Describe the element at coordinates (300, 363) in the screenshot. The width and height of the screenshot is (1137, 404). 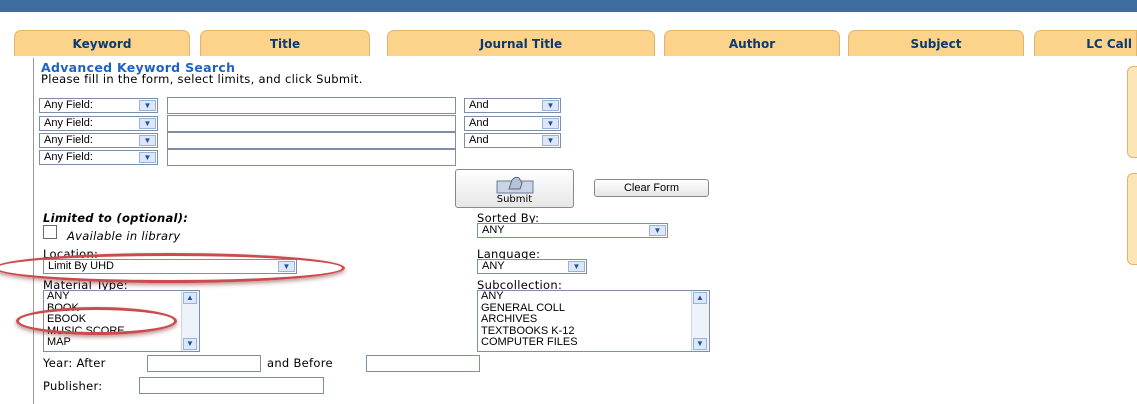
I see `year-before-label: and Before` at that location.